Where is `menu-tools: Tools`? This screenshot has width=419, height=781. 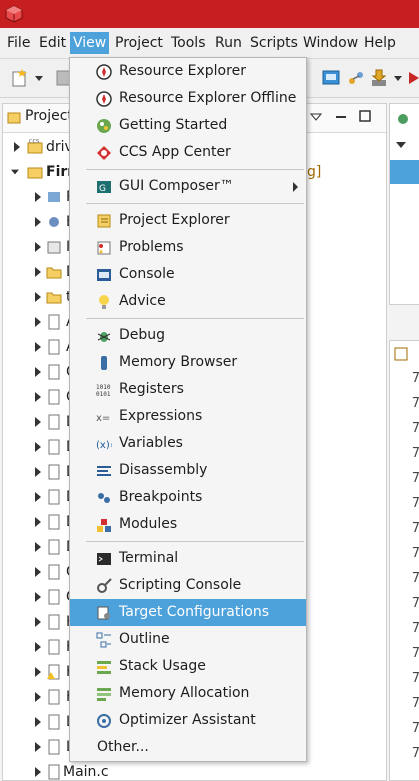 menu-tools: Tools is located at coordinates (188, 43).